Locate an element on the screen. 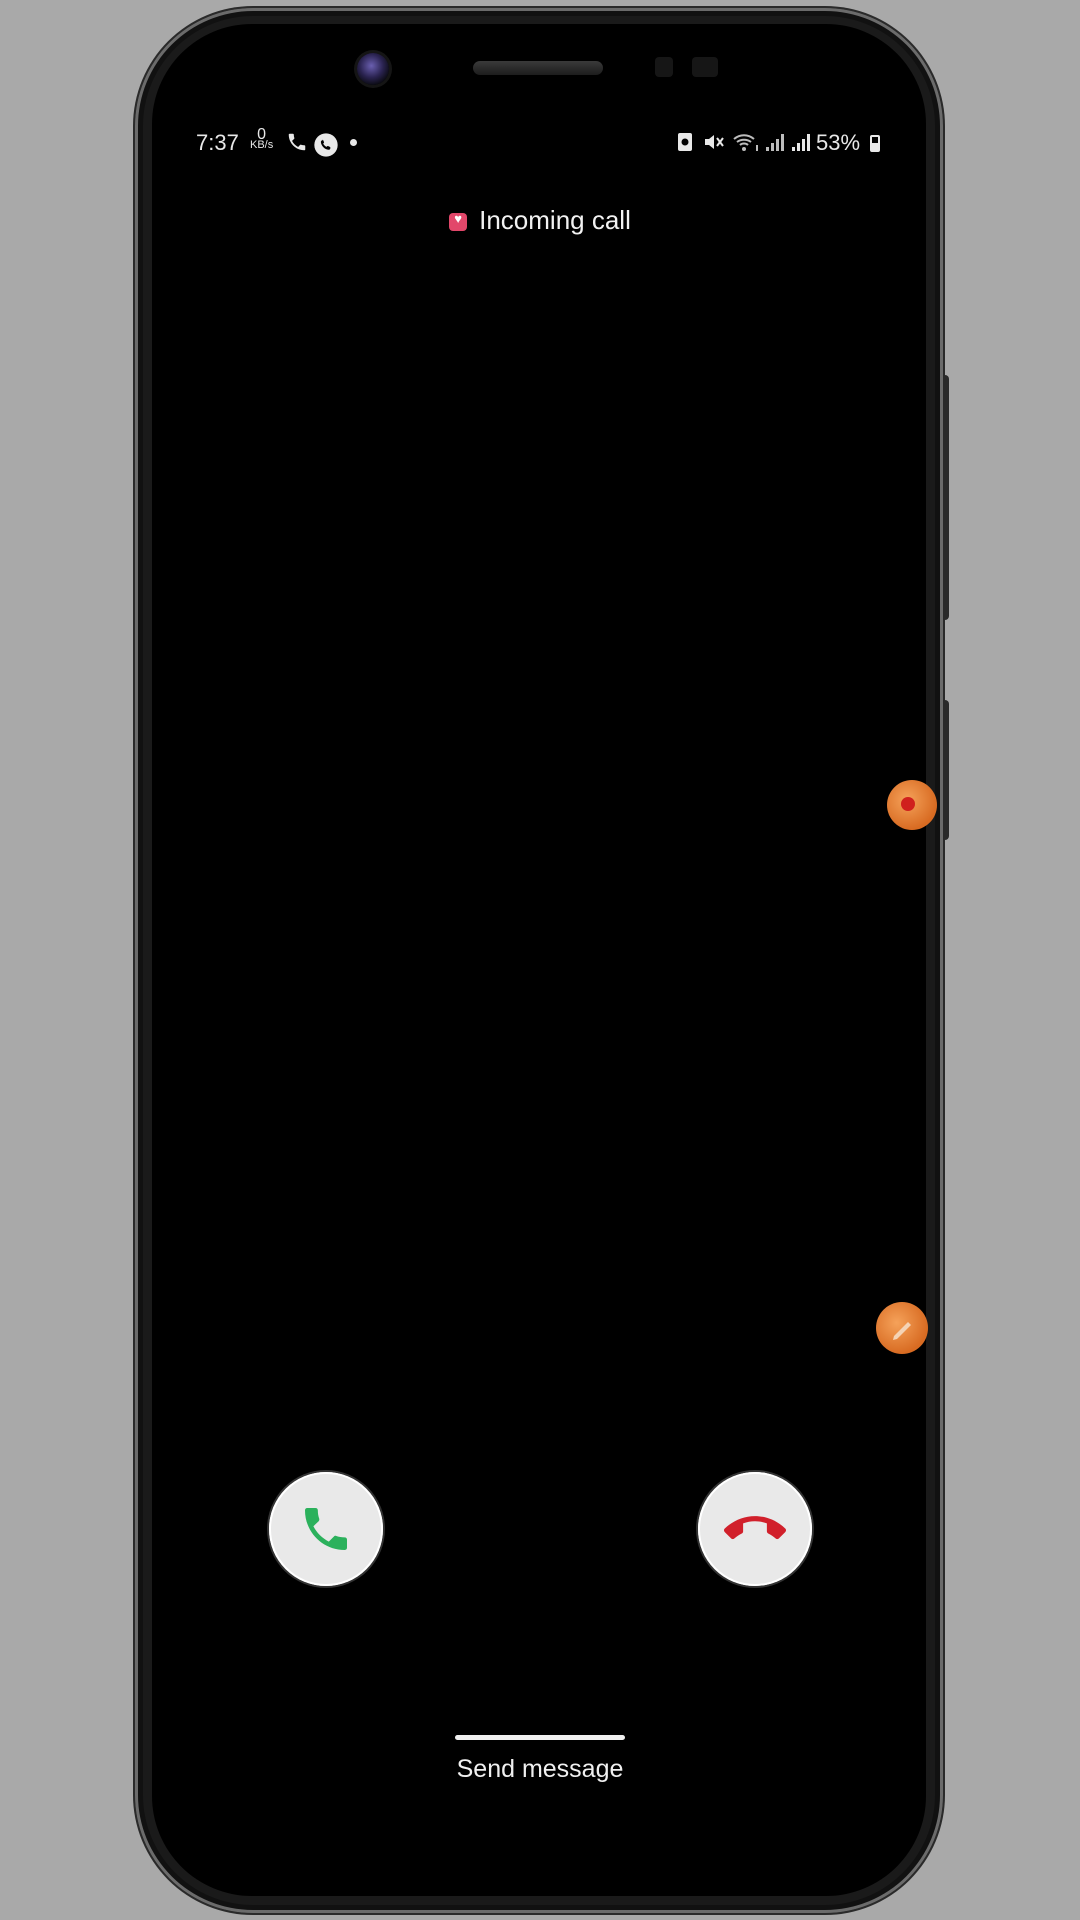 Image resolution: width=1080 pixels, height=1920 pixels. status-time: 7:37 is located at coordinates (217, 142).